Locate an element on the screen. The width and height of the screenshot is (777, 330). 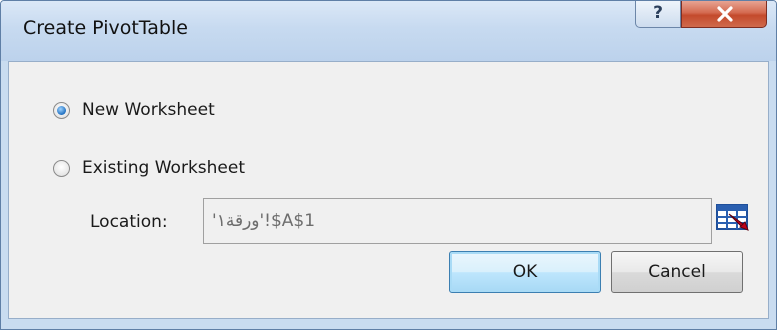
close-icon is located at coordinates (725, 14).